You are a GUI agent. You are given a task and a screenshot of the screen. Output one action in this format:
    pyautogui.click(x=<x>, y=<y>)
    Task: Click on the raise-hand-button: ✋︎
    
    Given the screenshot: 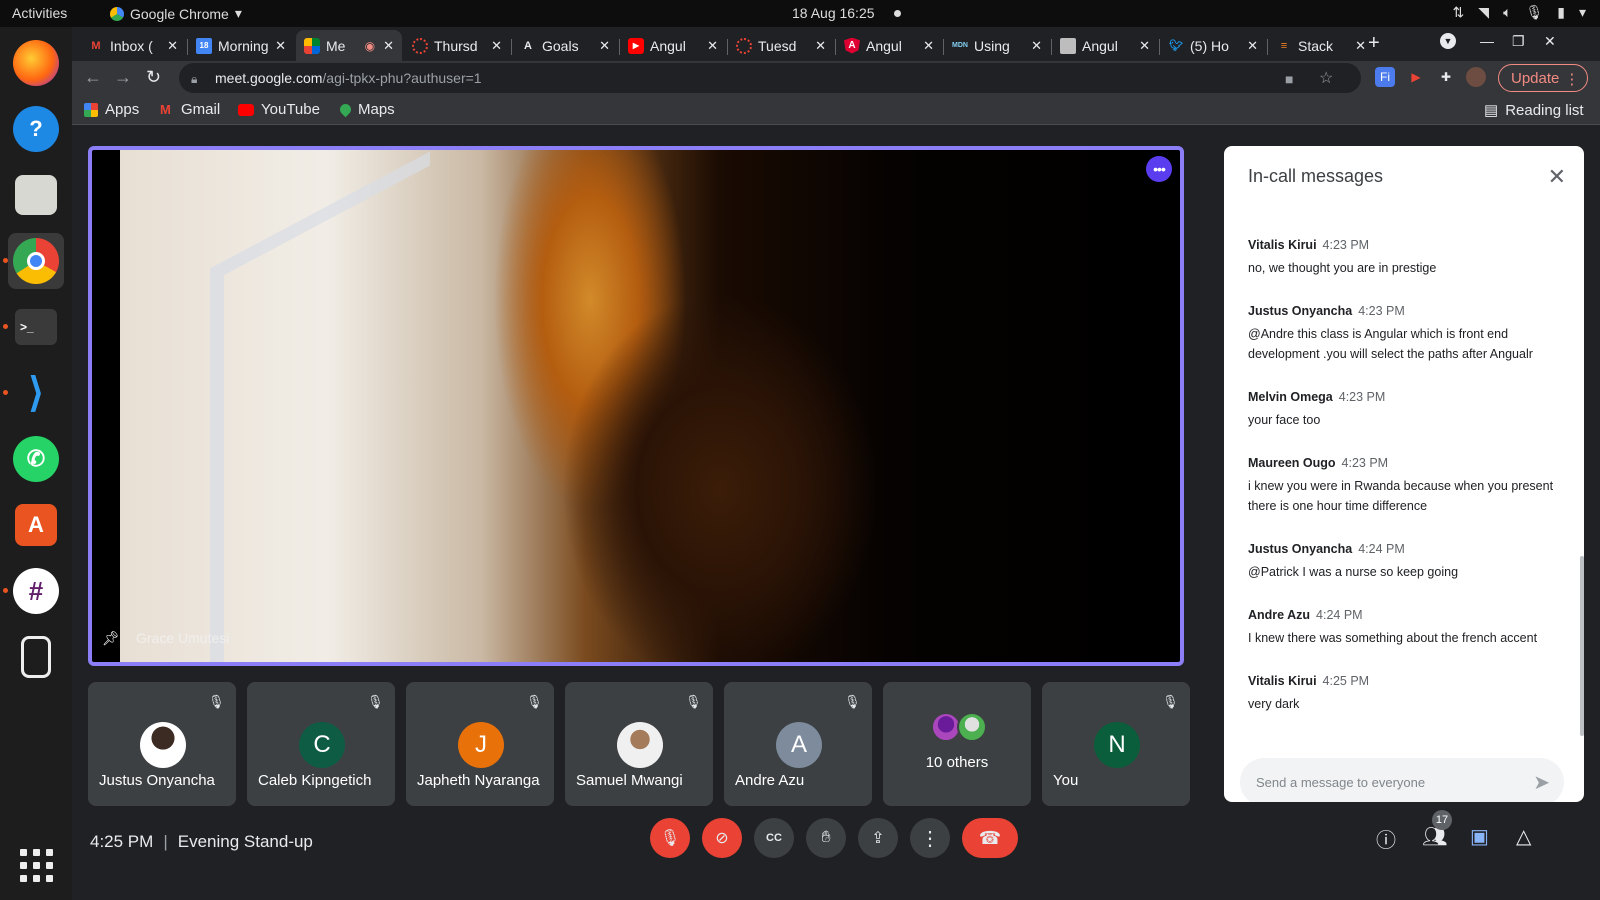 What is the action you would take?
    pyautogui.click(x=826, y=838)
    